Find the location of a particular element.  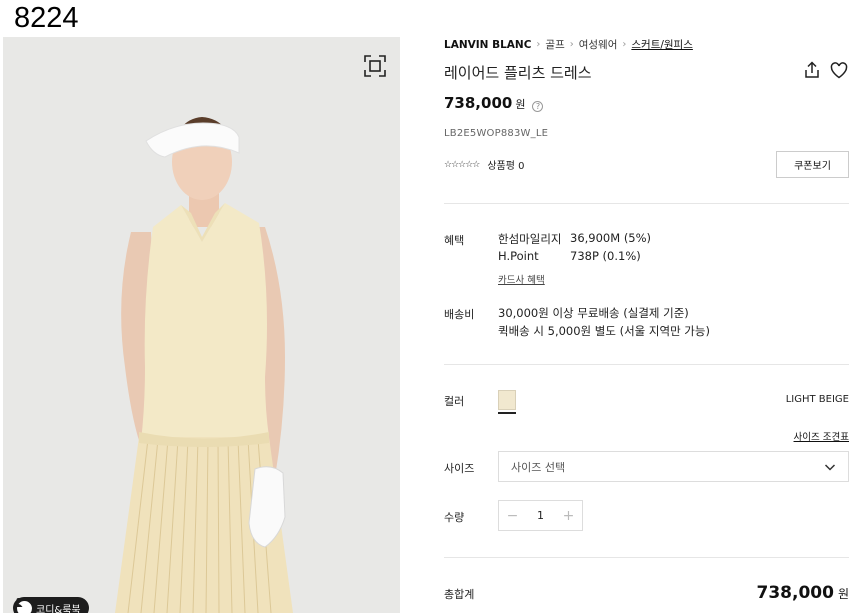

breadcrumb-item-skirt-dress: 스커트/원피스 is located at coordinates (662, 44).